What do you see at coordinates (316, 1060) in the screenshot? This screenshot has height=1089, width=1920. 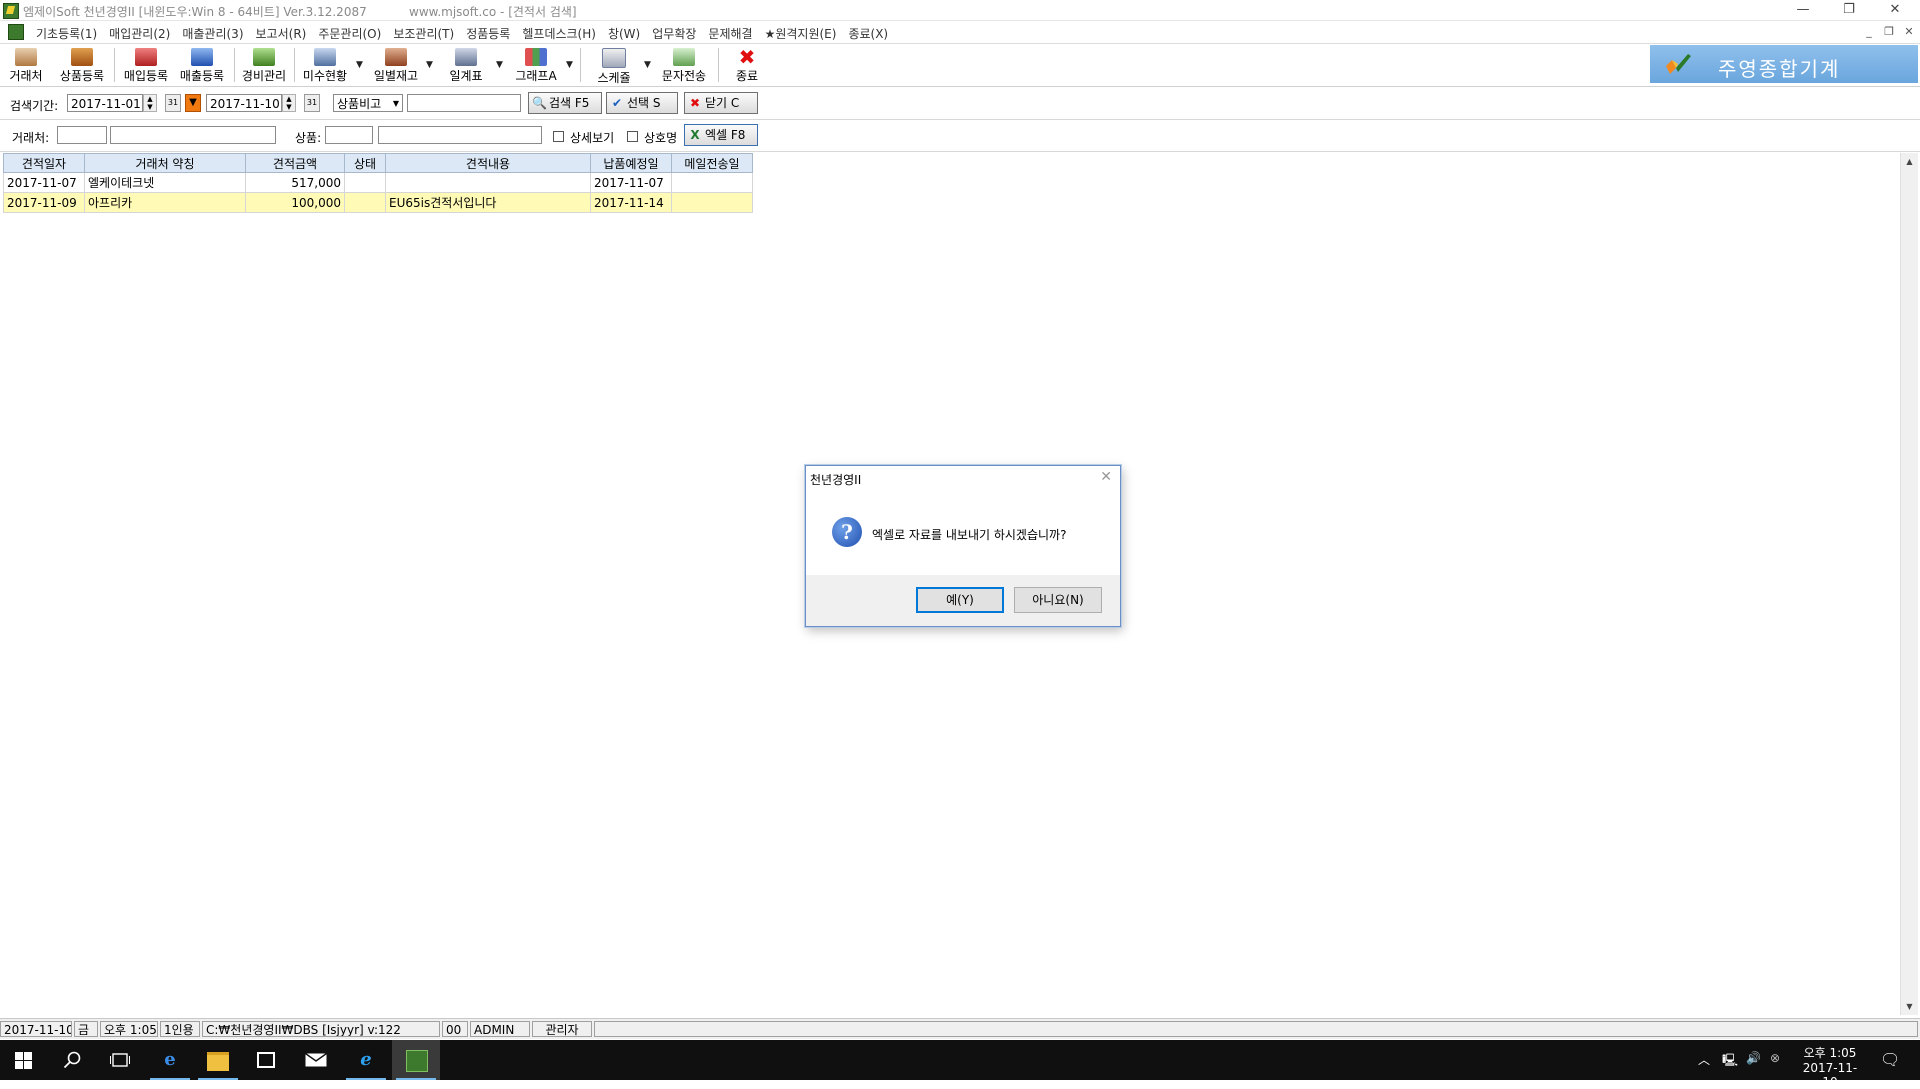 I see `mail-taskbar-button` at bounding box center [316, 1060].